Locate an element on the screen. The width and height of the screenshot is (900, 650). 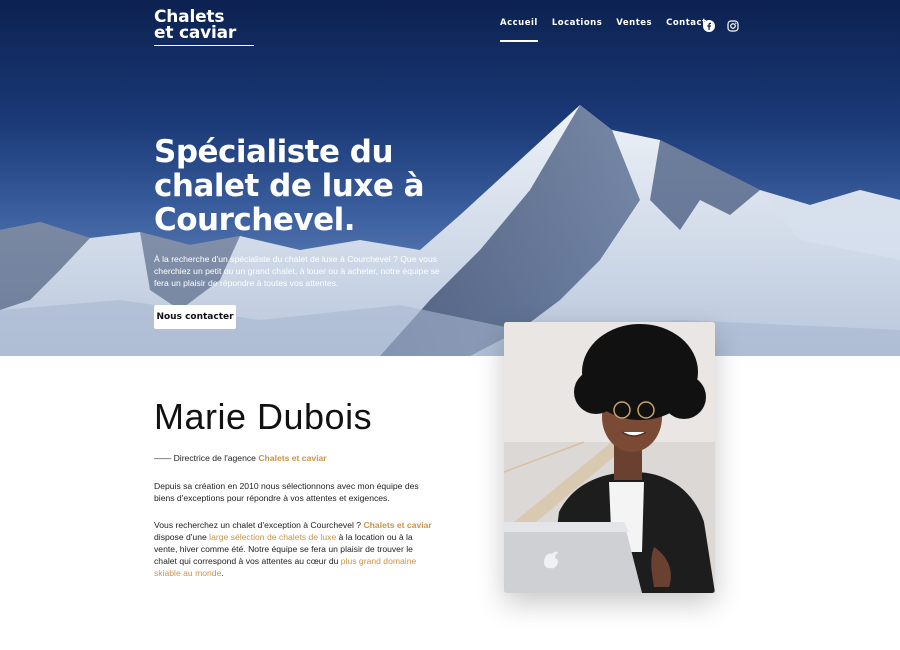
details-brand-name: Chalets et caviar is located at coordinates (397, 525).